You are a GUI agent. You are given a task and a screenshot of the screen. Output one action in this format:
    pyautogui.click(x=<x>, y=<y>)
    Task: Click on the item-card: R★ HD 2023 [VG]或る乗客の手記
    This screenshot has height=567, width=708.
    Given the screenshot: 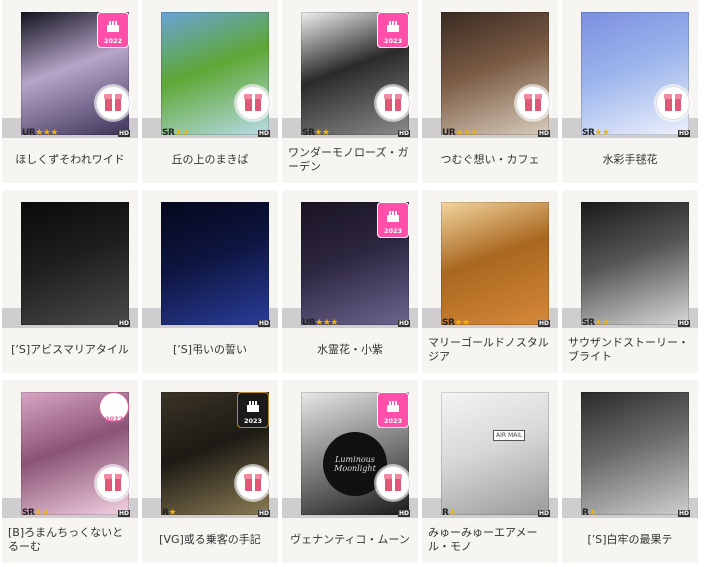 What is the action you would take?
    pyautogui.click(x=210, y=471)
    